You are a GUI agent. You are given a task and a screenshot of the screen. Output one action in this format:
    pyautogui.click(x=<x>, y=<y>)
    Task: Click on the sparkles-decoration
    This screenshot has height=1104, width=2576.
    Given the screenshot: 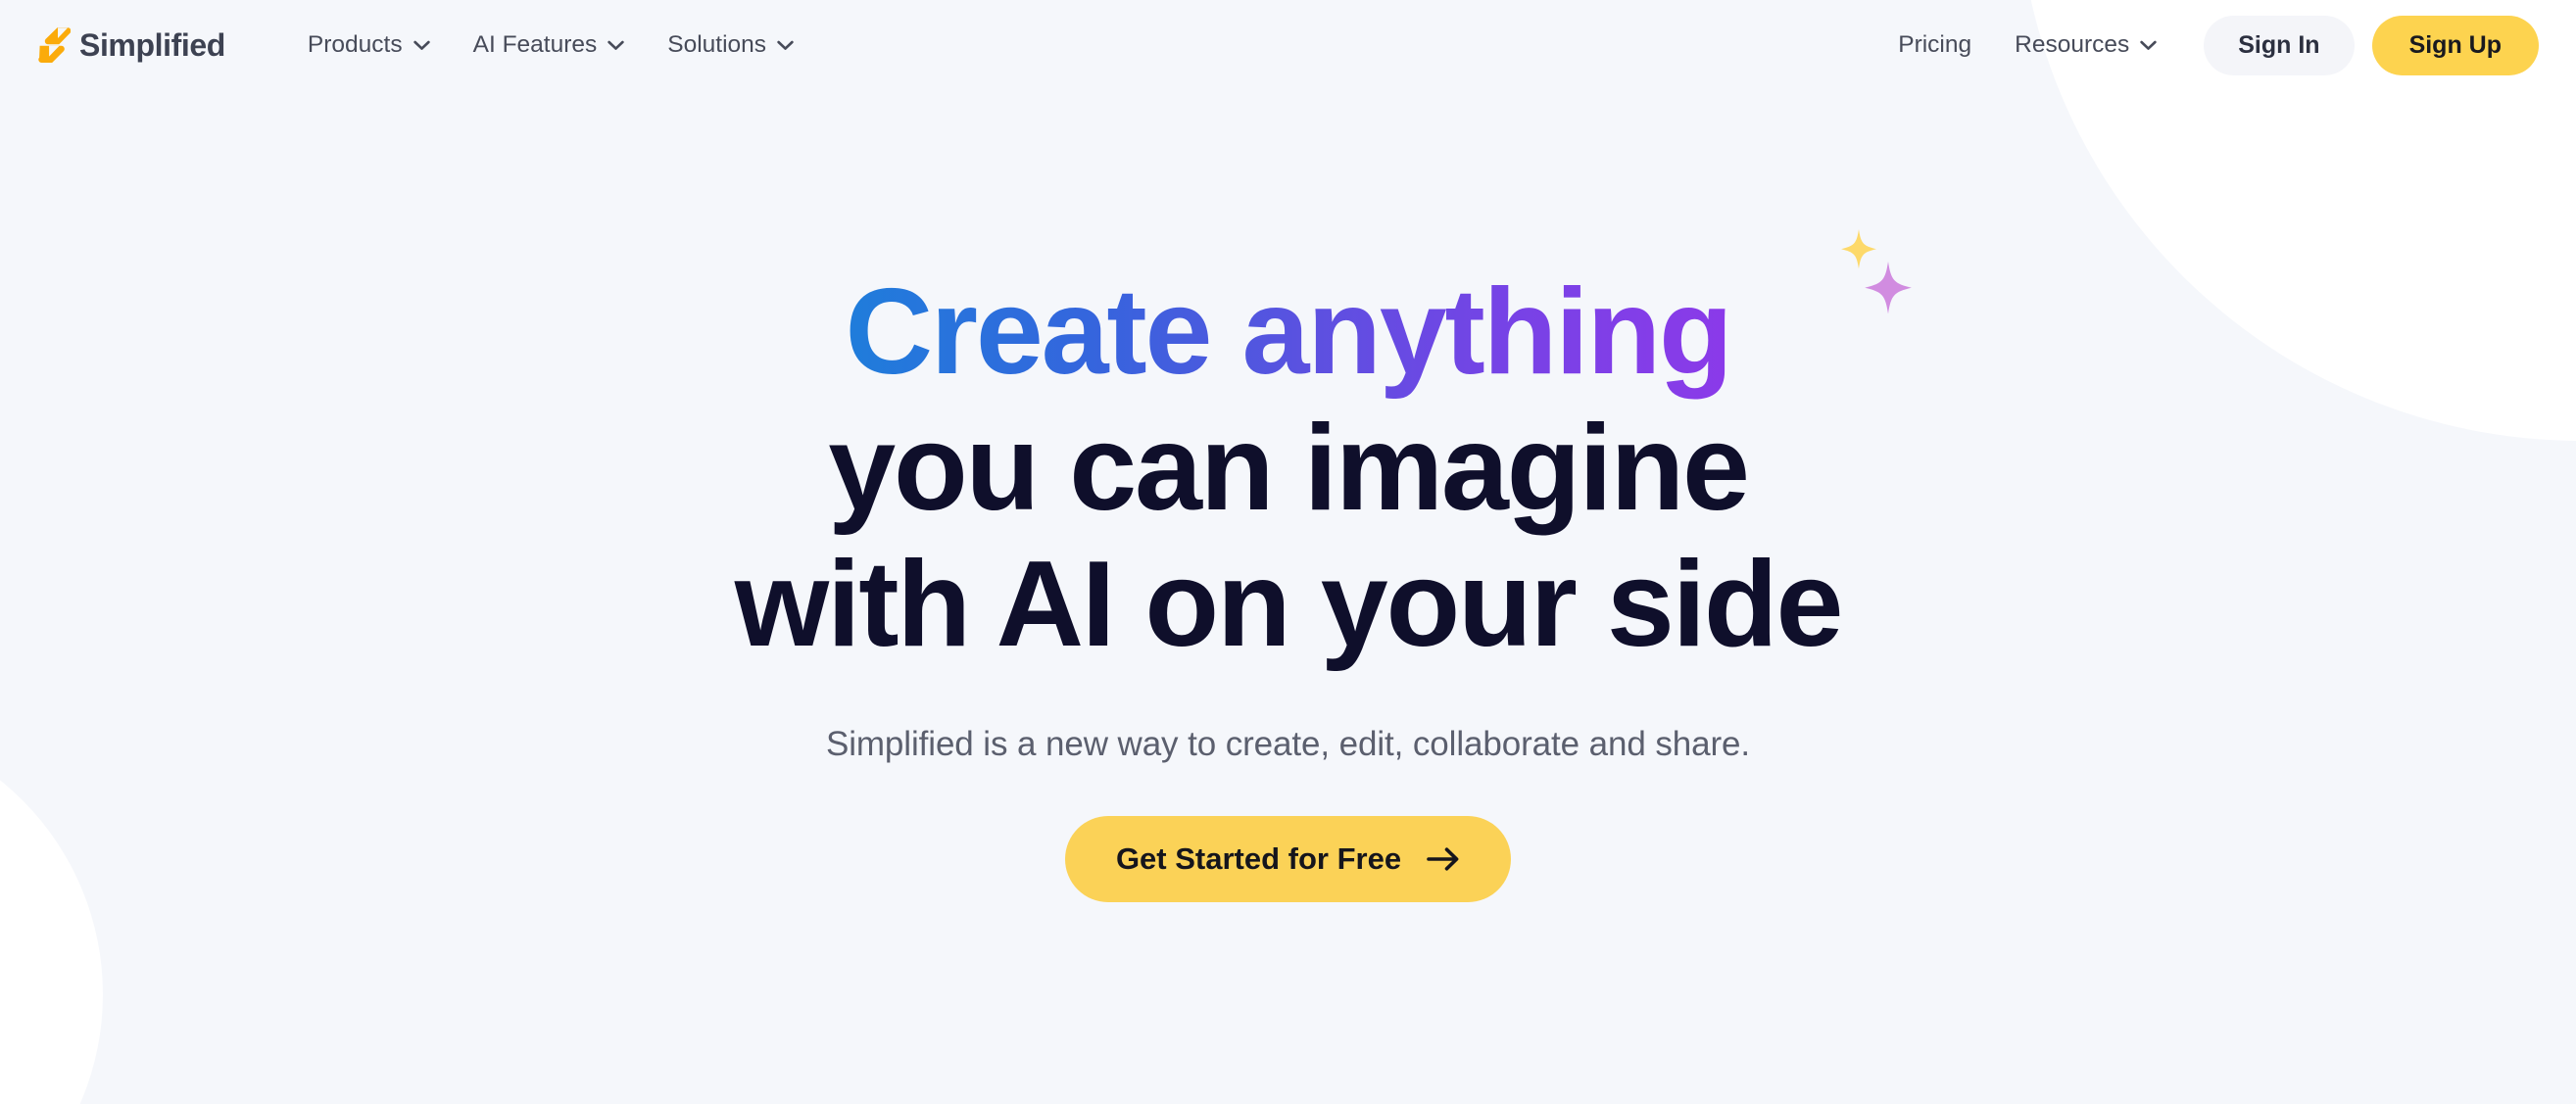 What is the action you would take?
    pyautogui.click(x=1877, y=271)
    